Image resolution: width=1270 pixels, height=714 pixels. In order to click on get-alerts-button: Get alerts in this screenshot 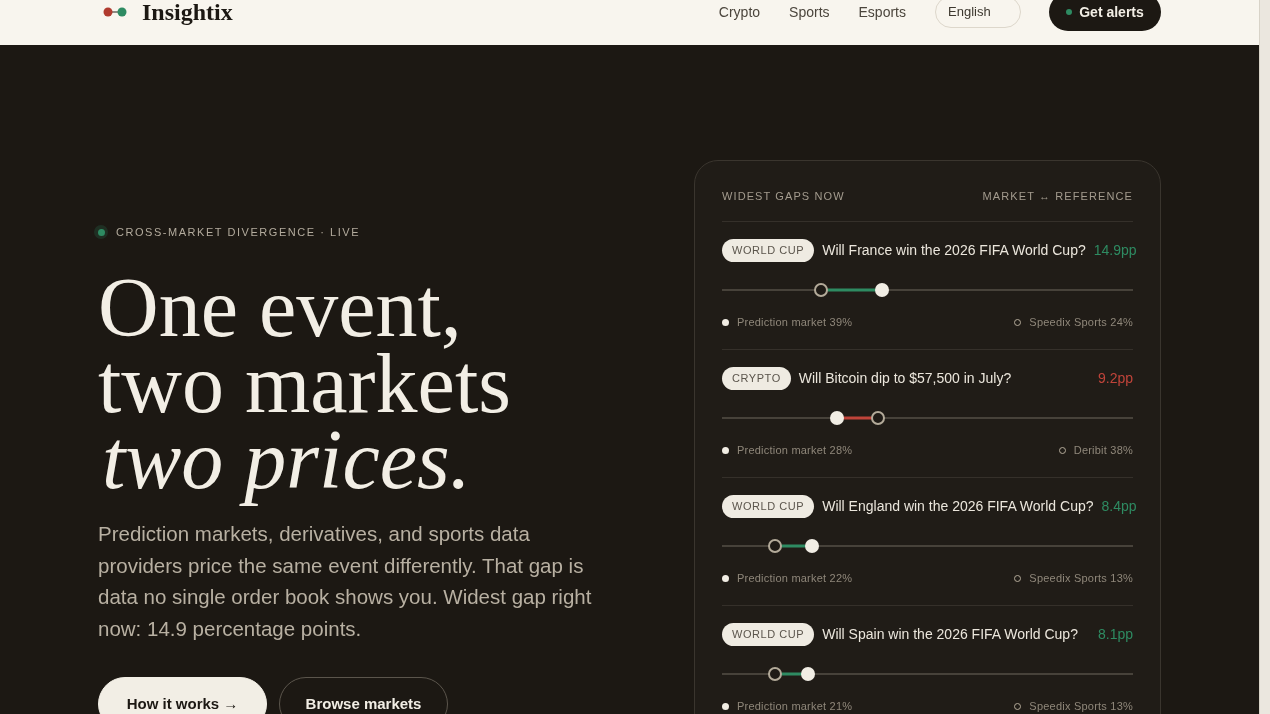, I will do `click(1105, 15)`.